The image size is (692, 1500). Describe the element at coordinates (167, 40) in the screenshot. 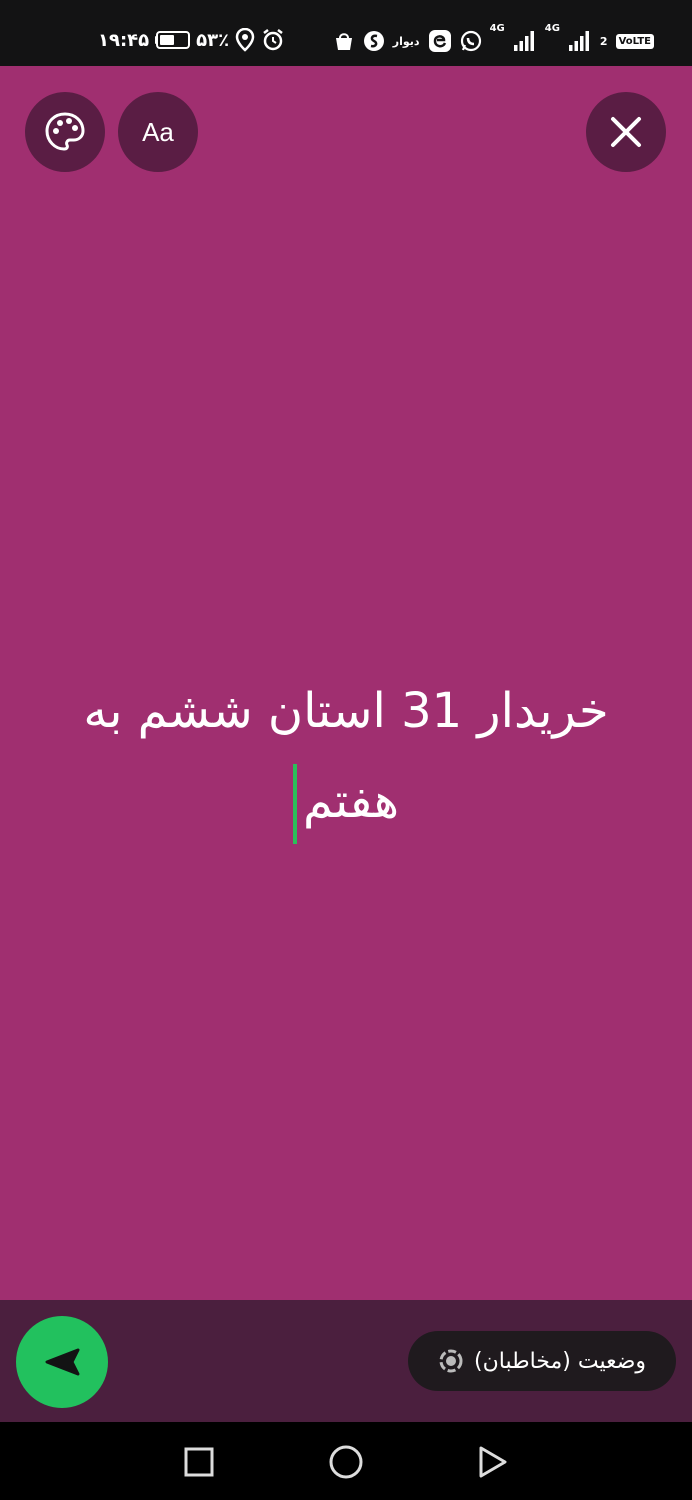

I see `battery-fill` at that location.